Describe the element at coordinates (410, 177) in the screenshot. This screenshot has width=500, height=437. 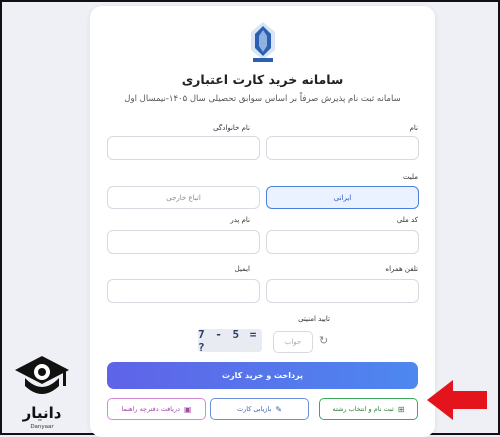
I see `nationality-label: ملیت` at that location.